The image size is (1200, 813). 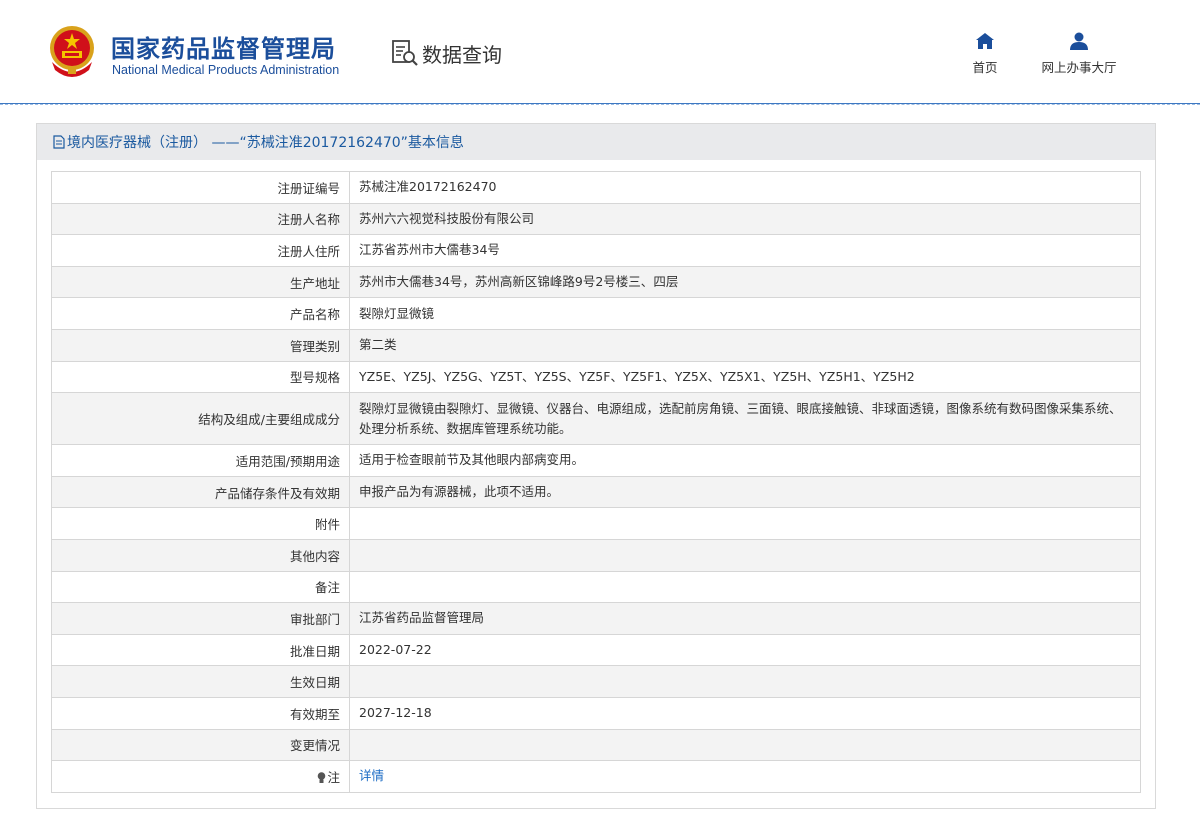 I want to click on nav-online-service-hall-label: 网上办事大厅, so click(x=1079, y=67).